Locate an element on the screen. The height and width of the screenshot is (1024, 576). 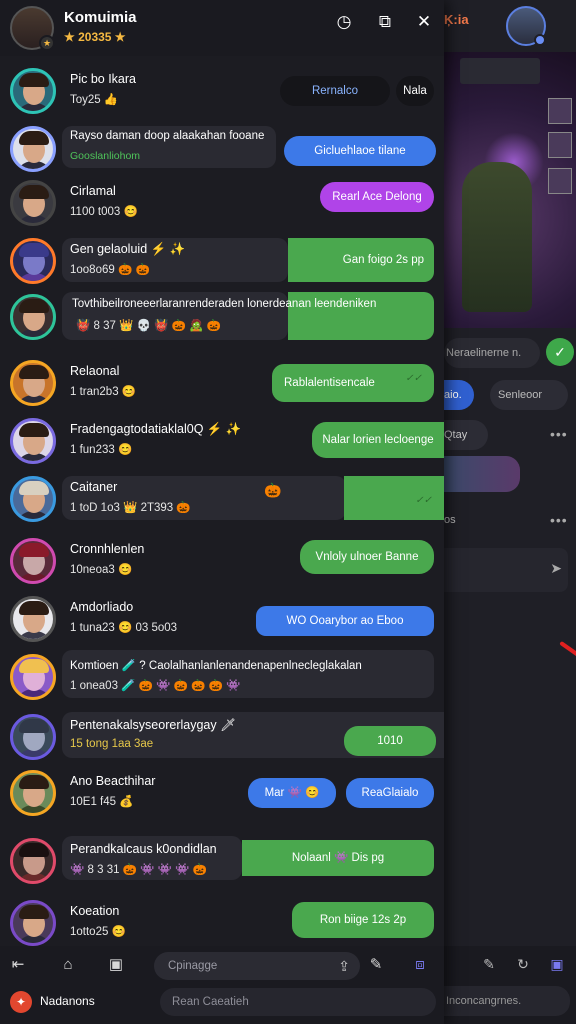
close-icon: ✕ is located at coordinates (424, 22).